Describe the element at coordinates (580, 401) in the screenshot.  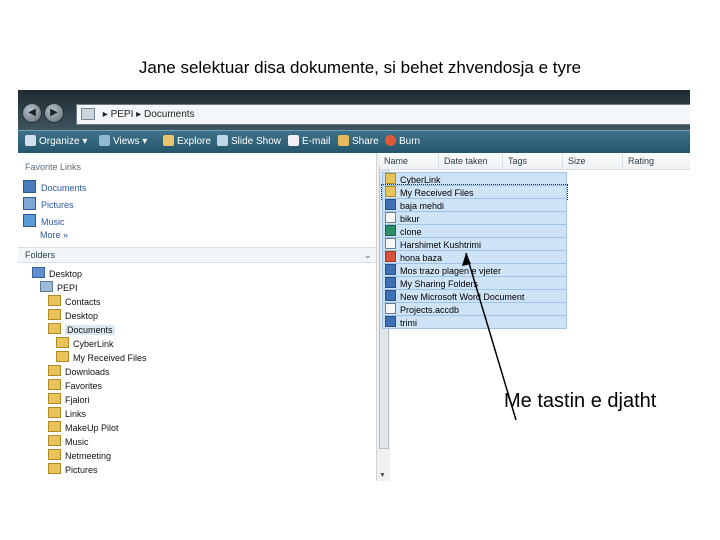
I see `callout-label: Me tastin e djatht` at that location.